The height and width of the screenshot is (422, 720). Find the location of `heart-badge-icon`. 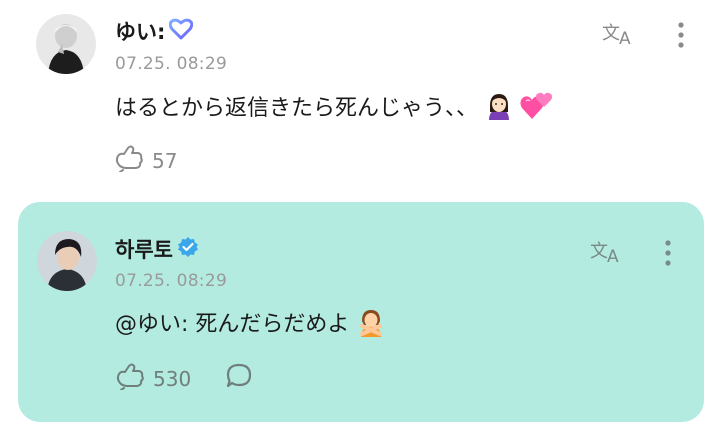

heart-badge-icon is located at coordinates (181, 31).